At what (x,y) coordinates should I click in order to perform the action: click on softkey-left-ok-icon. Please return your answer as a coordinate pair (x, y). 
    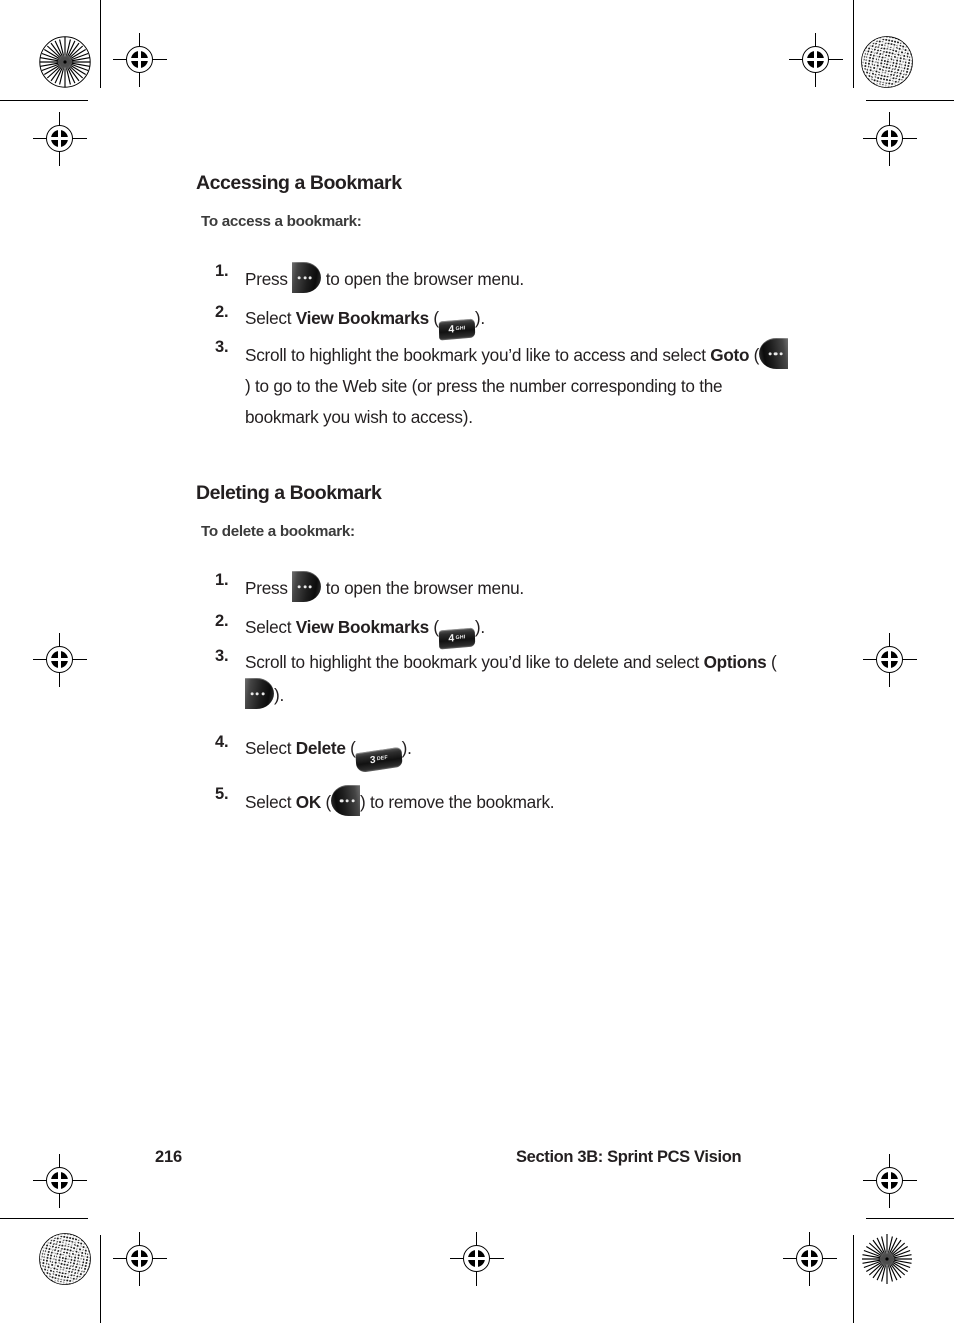
    Looking at the image, I should click on (345, 800).